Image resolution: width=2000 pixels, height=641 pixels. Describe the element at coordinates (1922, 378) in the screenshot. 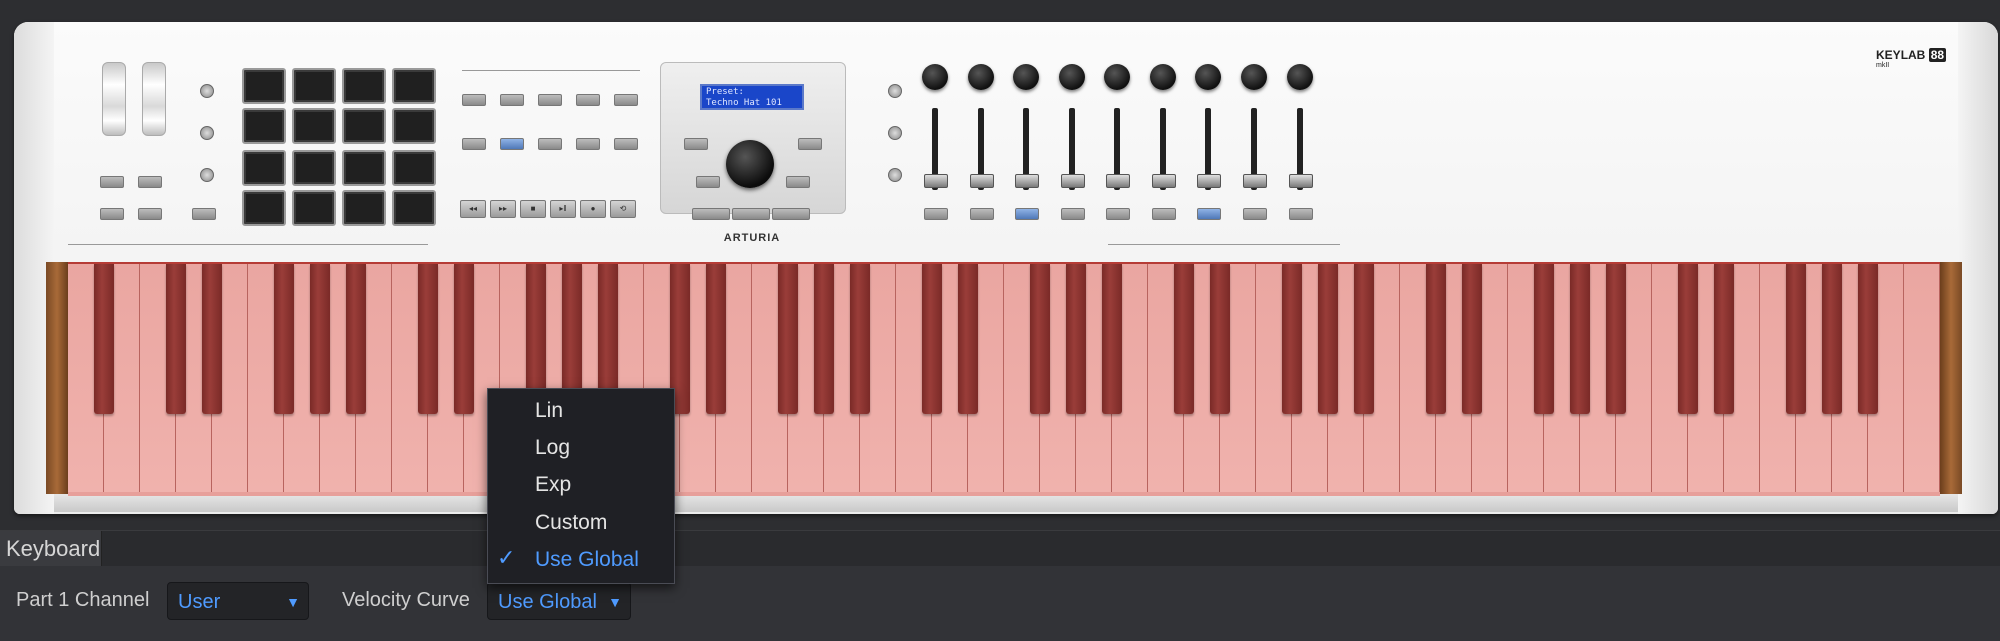

I see `white-key` at that location.